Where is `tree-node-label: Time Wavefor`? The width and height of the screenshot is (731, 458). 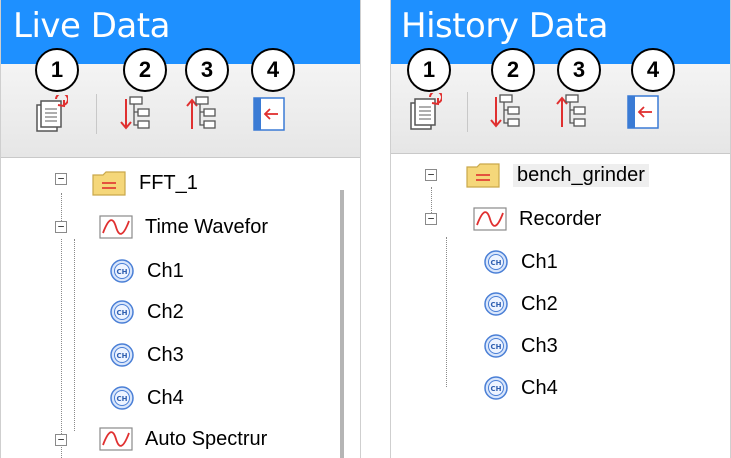 tree-node-label: Time Wavefor is located at coordinates (206, 226).